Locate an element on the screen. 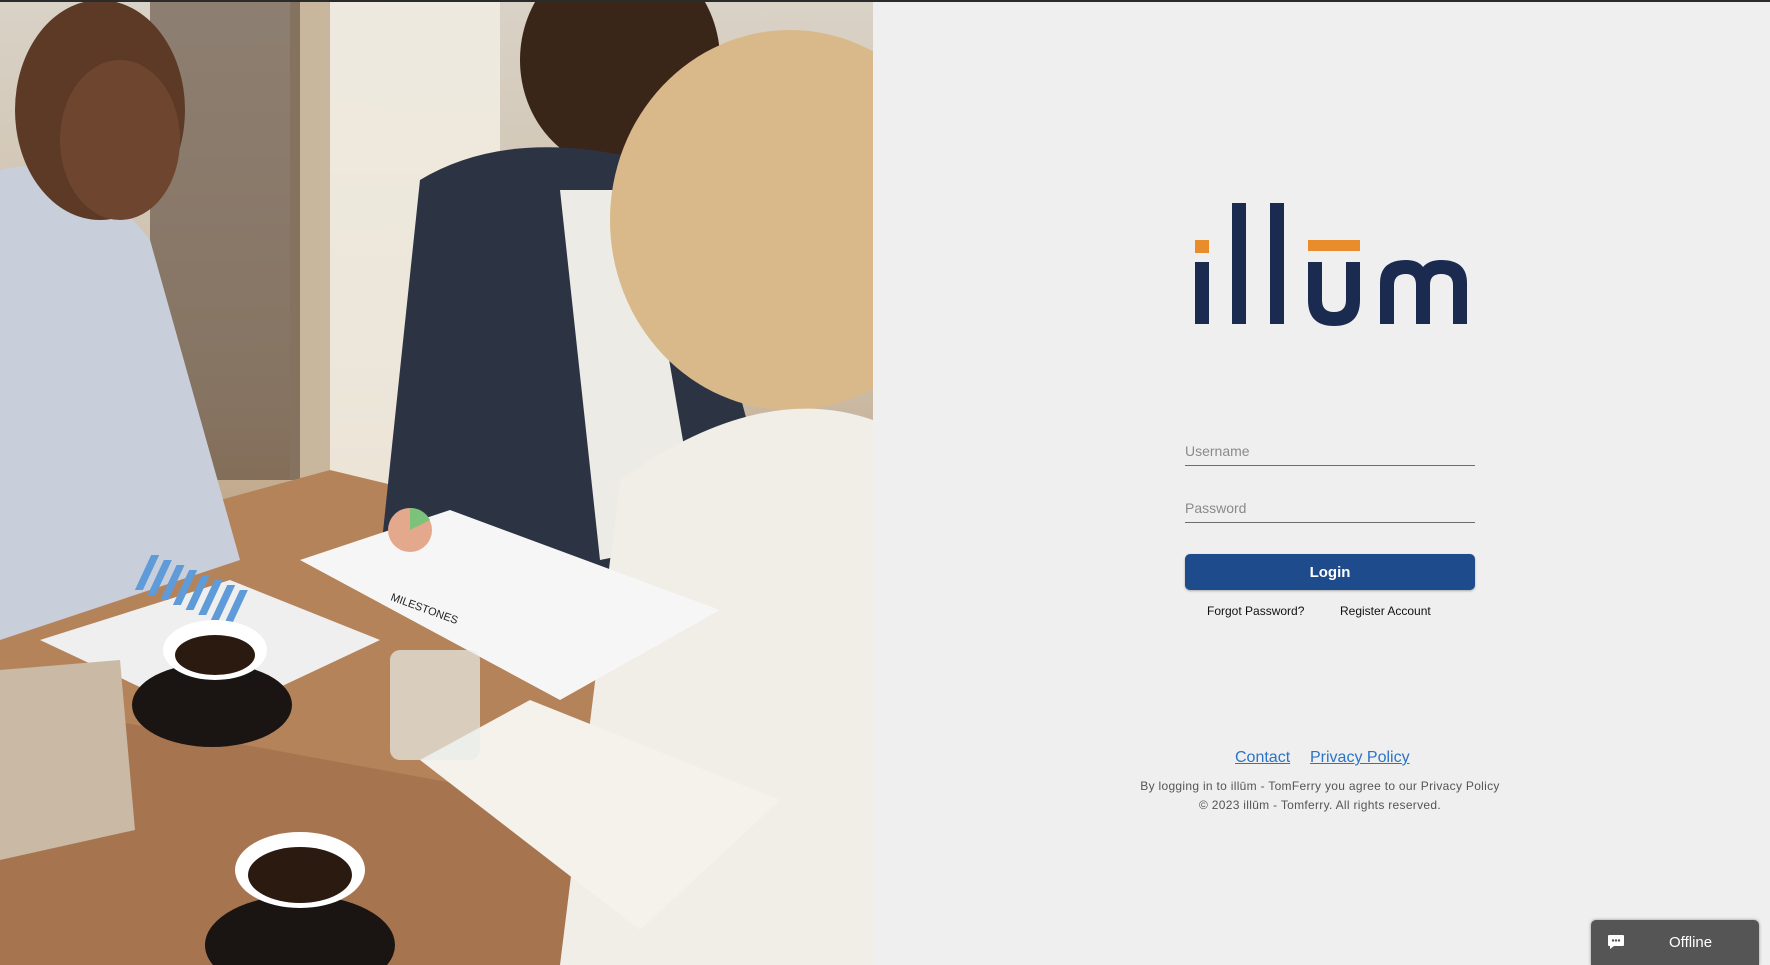 The height and width of the screenshot is (965, 1770). login-button: Login is located at coordinates (1330, 572).